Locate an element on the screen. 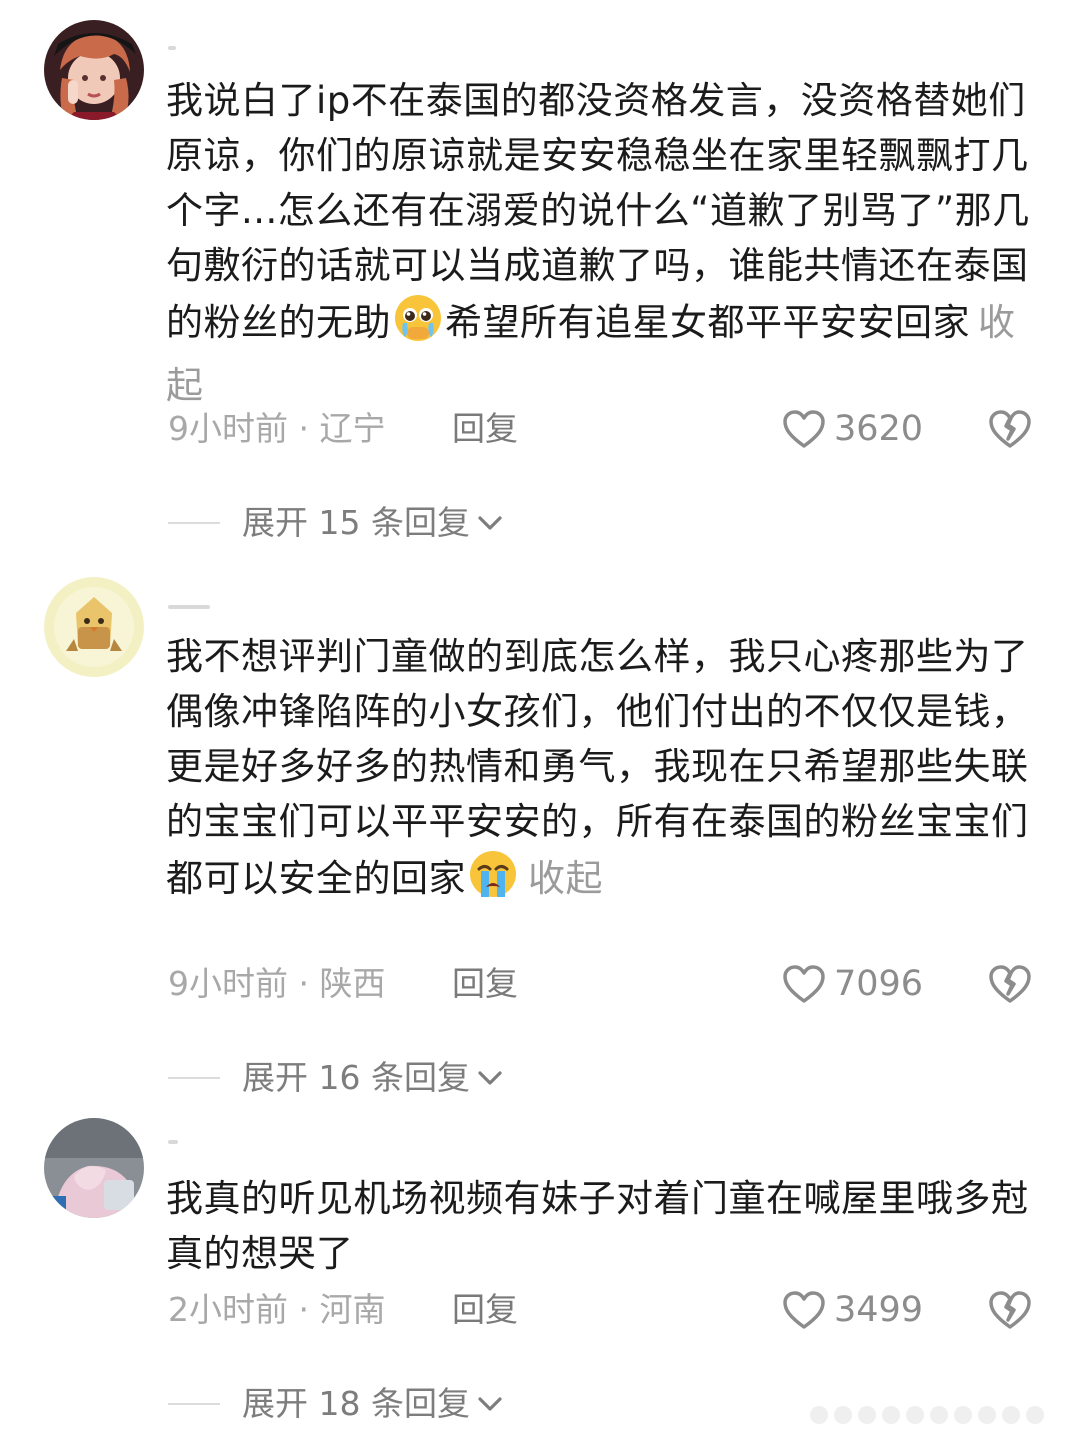 This screenshot has height=1441, width=1080. expand-replies-button: 展开 18 条回复 is located at coordinates (336, 1404).